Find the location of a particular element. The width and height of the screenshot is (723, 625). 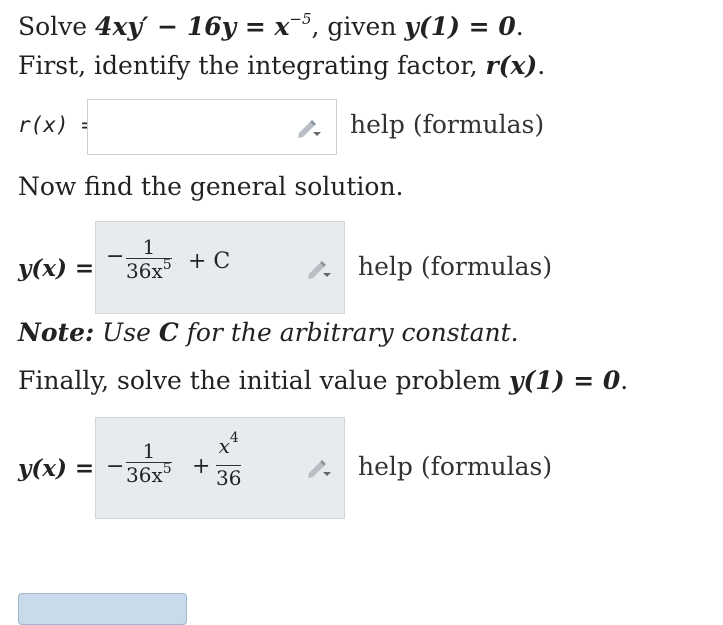

general-solution-input: − 1 36x5 + C is located at coordinates (220, 267).